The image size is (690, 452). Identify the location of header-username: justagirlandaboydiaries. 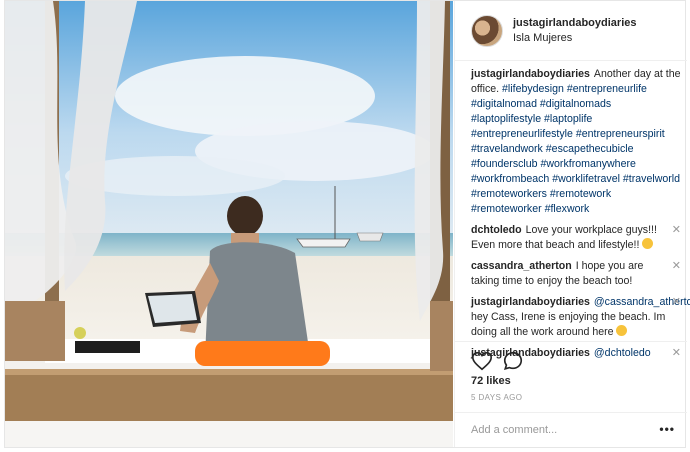
(574, 23).